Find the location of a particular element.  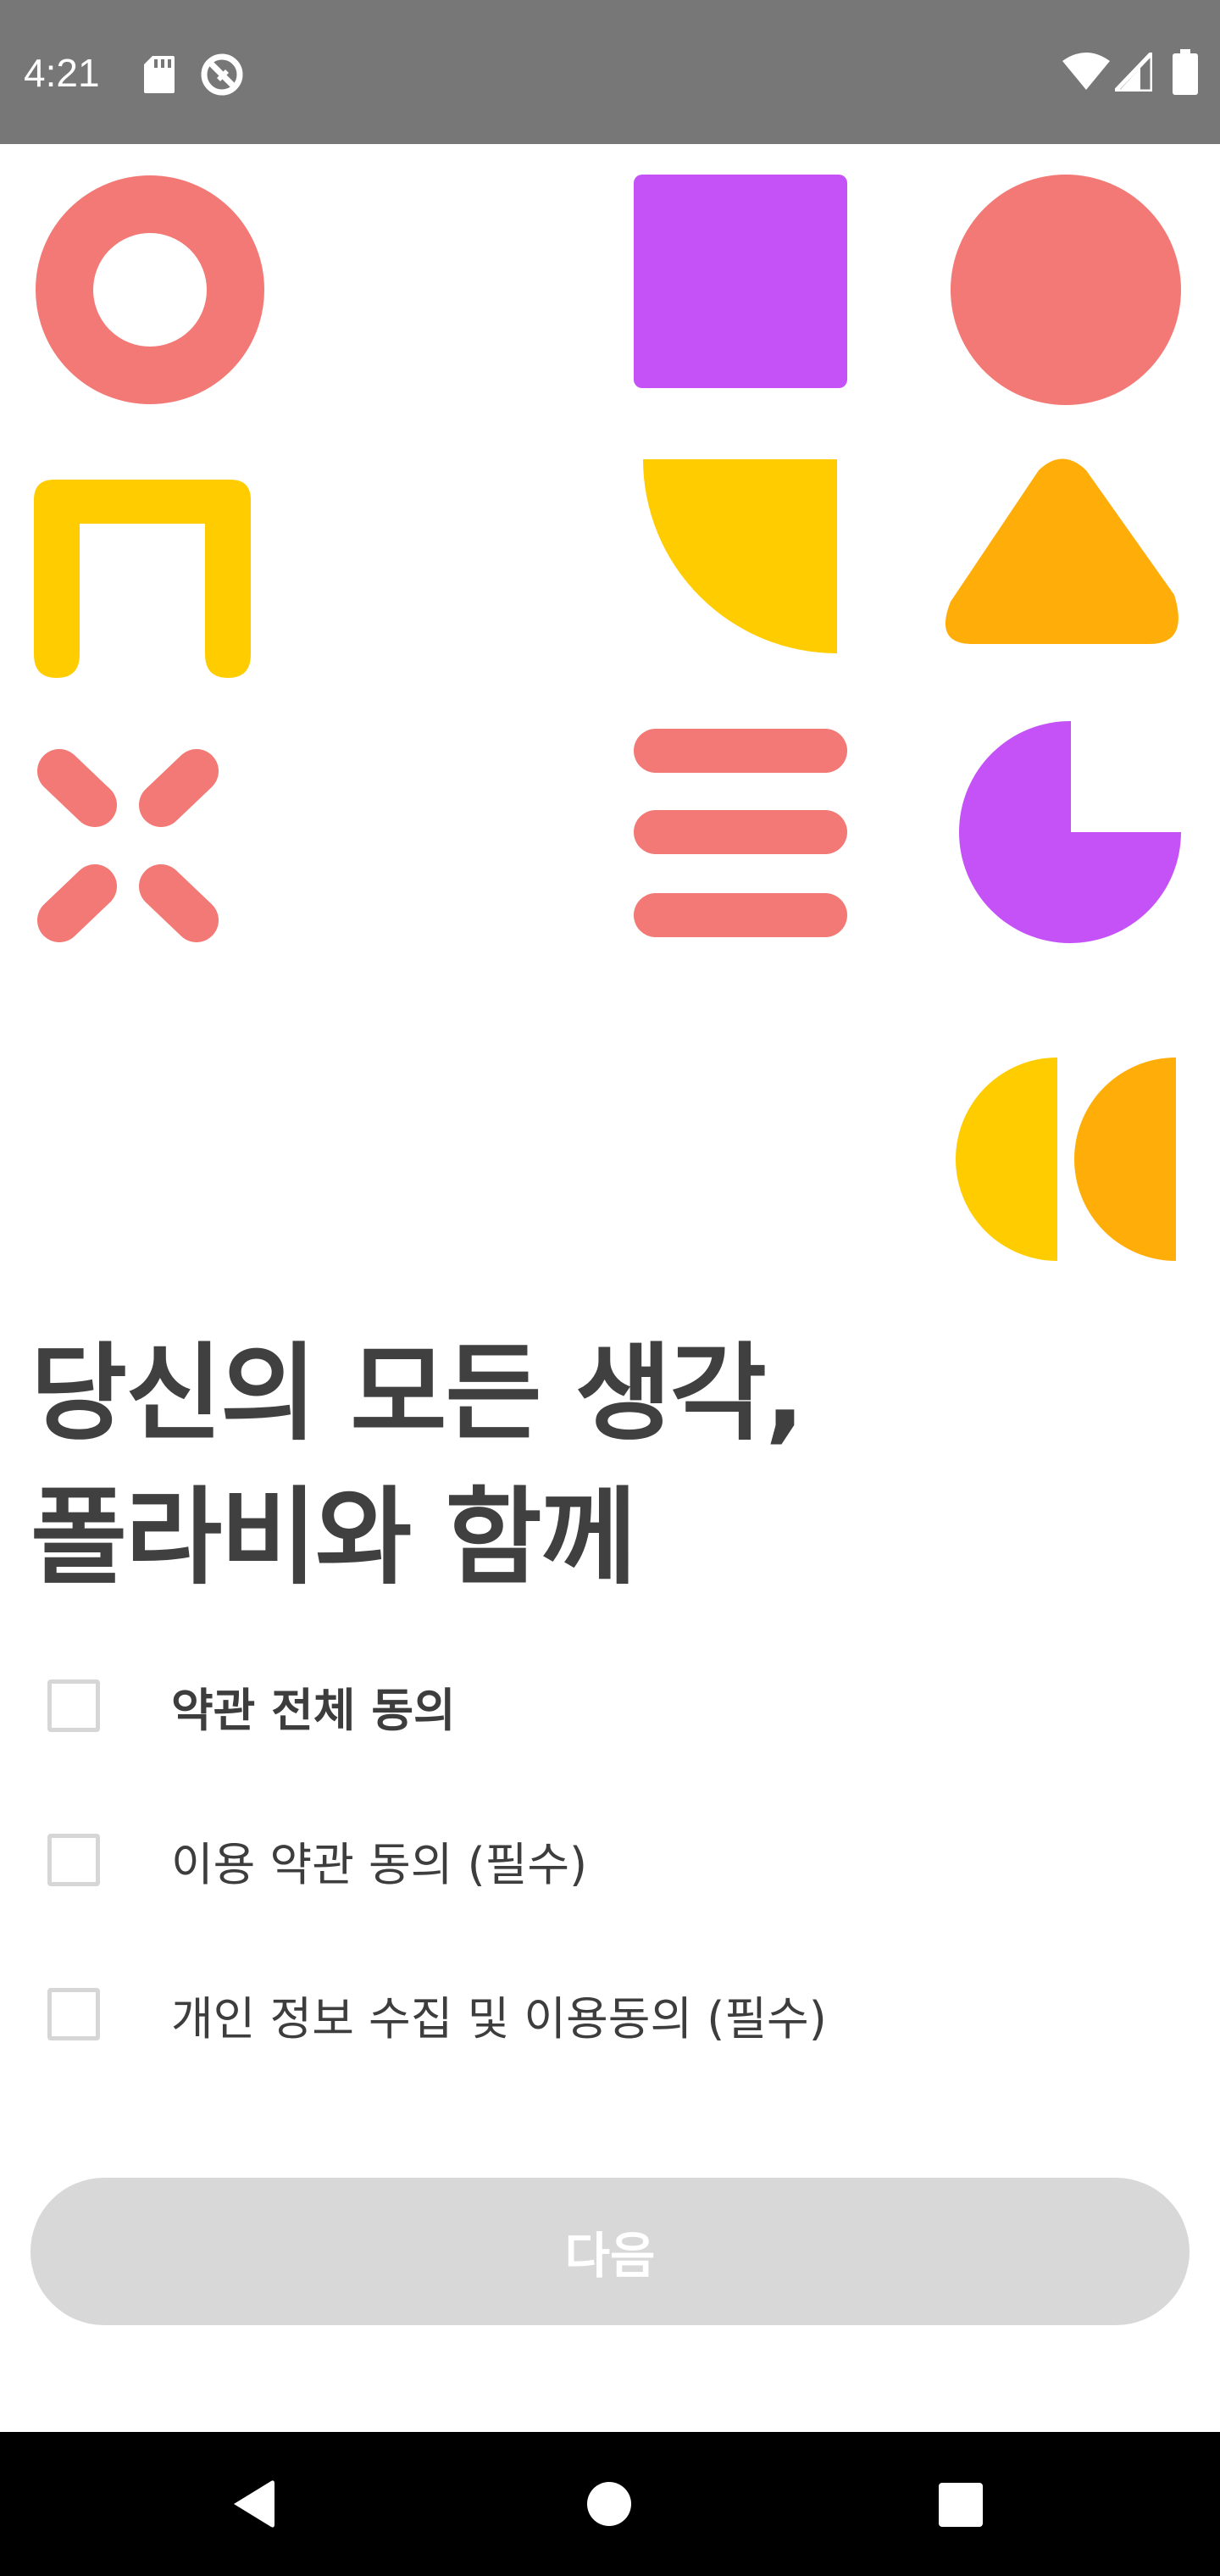

nav-bar is located at coordinates (610, 2504).